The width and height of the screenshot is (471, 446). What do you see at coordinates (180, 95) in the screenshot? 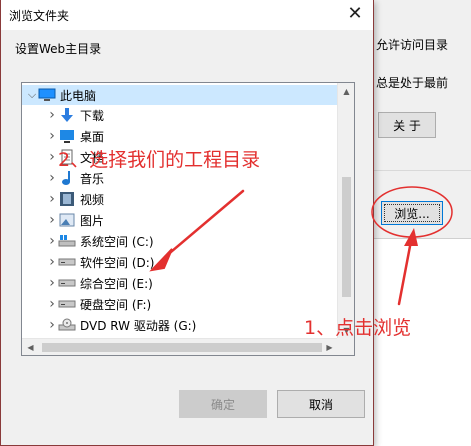
I see `tree-item-this-pc: ⌵ 此电脑` at bounding box center [180, 95].